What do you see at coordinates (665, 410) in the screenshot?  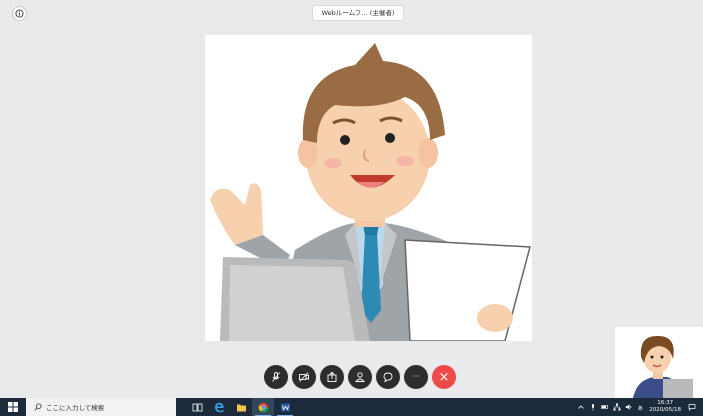 I see `clock-date: 2020/05/18` at bounding box center [665, 410].